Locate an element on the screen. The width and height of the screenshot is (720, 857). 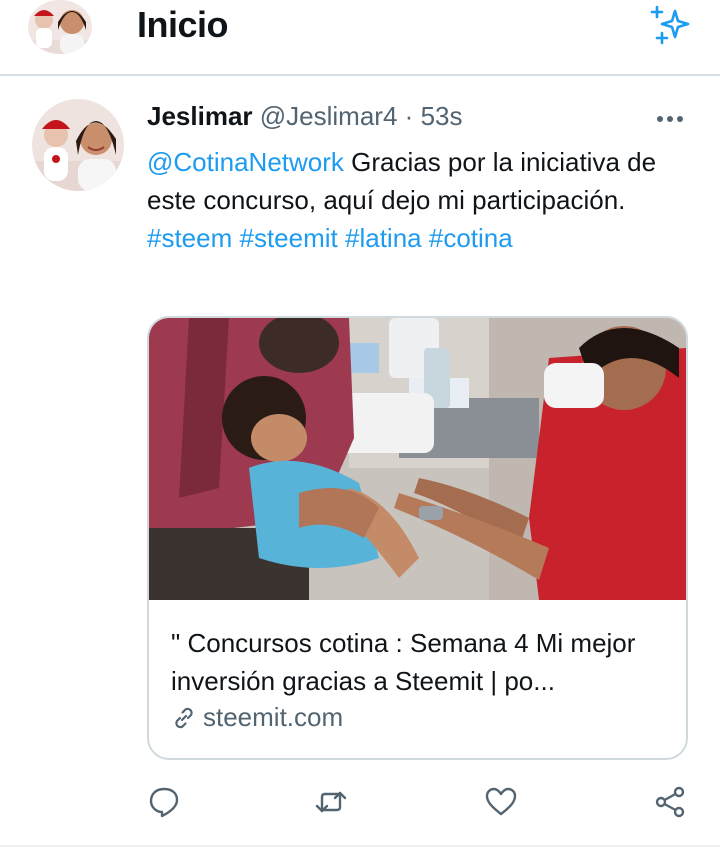
tweet-header: Jeslimar @Jeslimar4 · 53s is located at coordinates (304, 116).